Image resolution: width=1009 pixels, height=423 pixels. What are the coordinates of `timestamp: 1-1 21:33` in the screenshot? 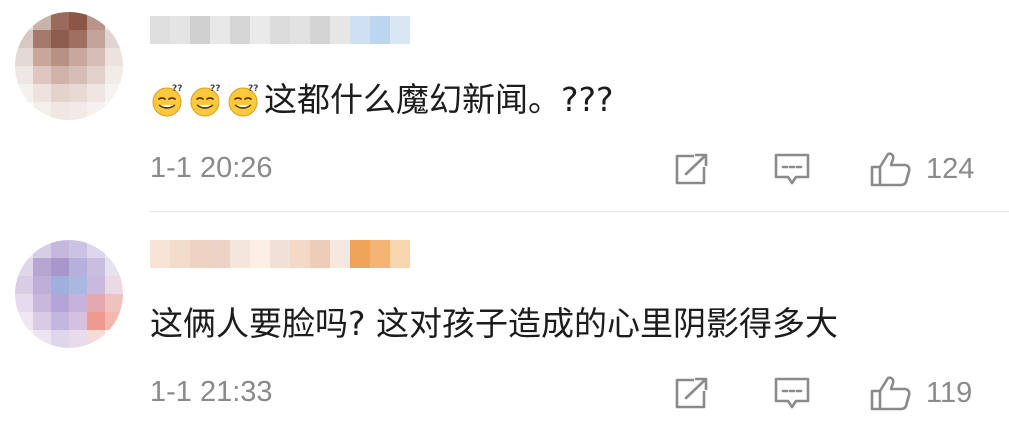 It's located at (211, 392).